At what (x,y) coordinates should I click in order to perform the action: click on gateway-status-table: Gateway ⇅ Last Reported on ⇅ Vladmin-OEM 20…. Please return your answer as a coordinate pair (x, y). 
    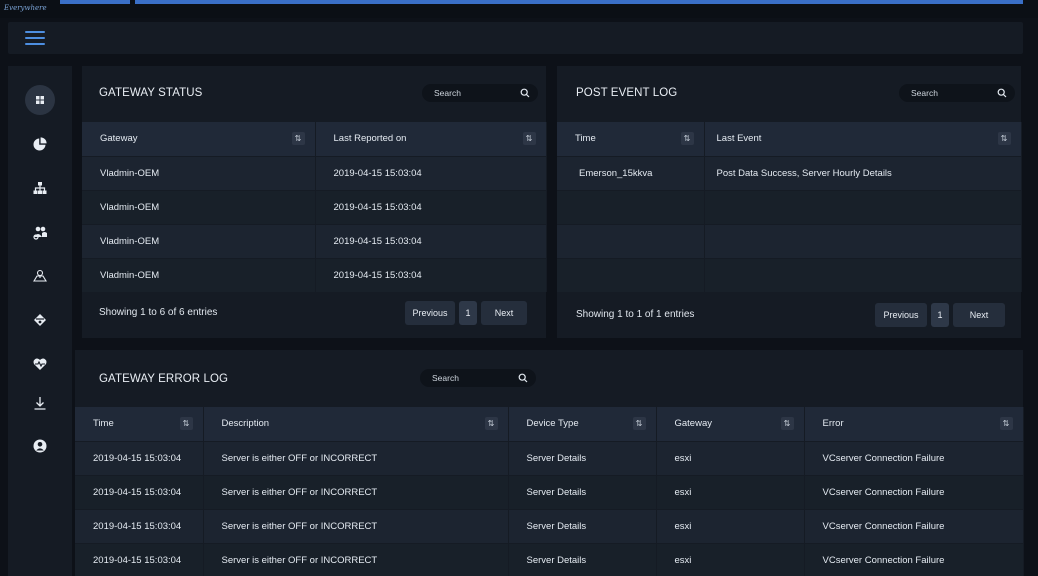
    Looking at the image, I should click on (314, 207).